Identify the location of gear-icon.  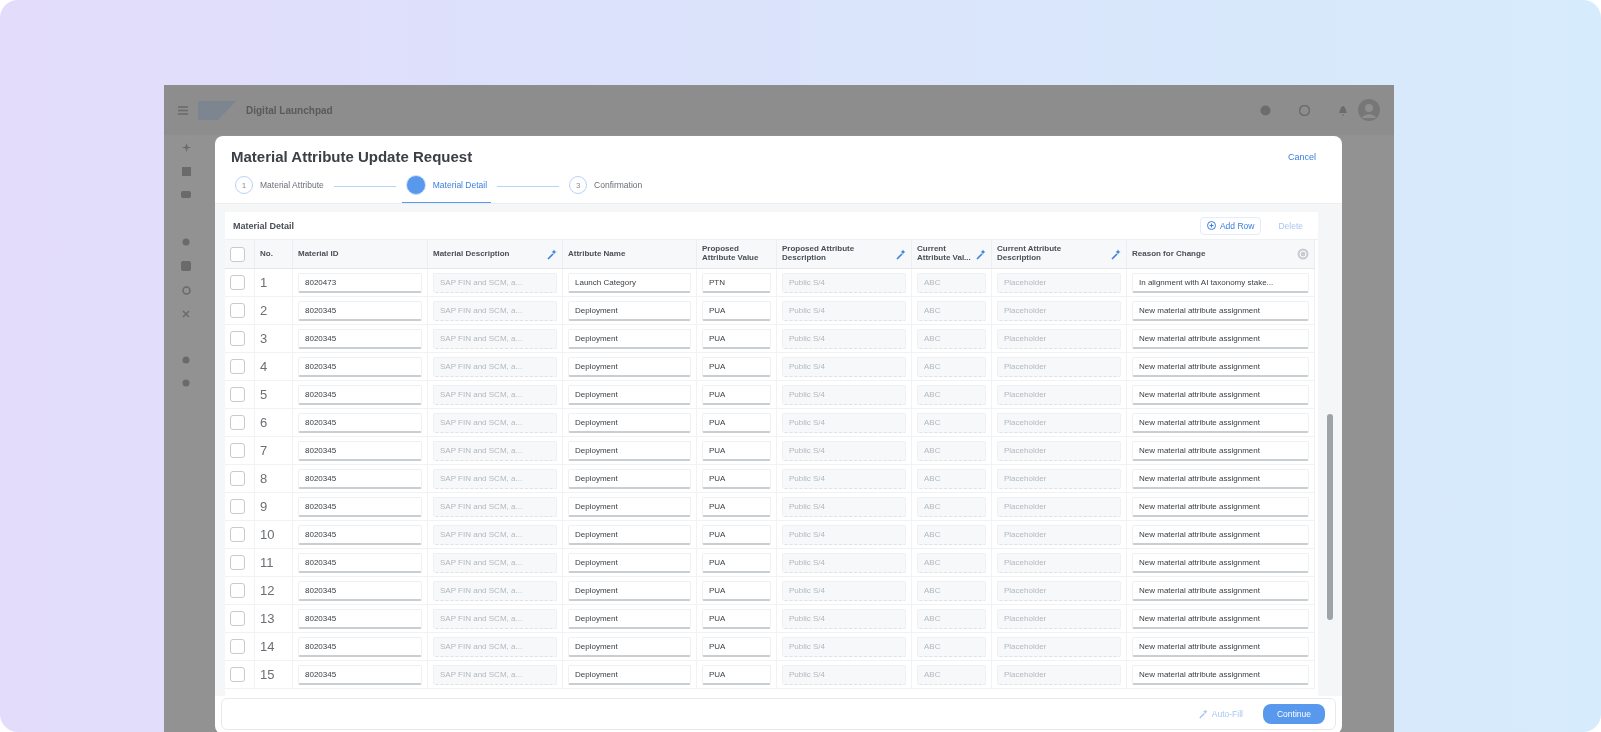
(186, 290).